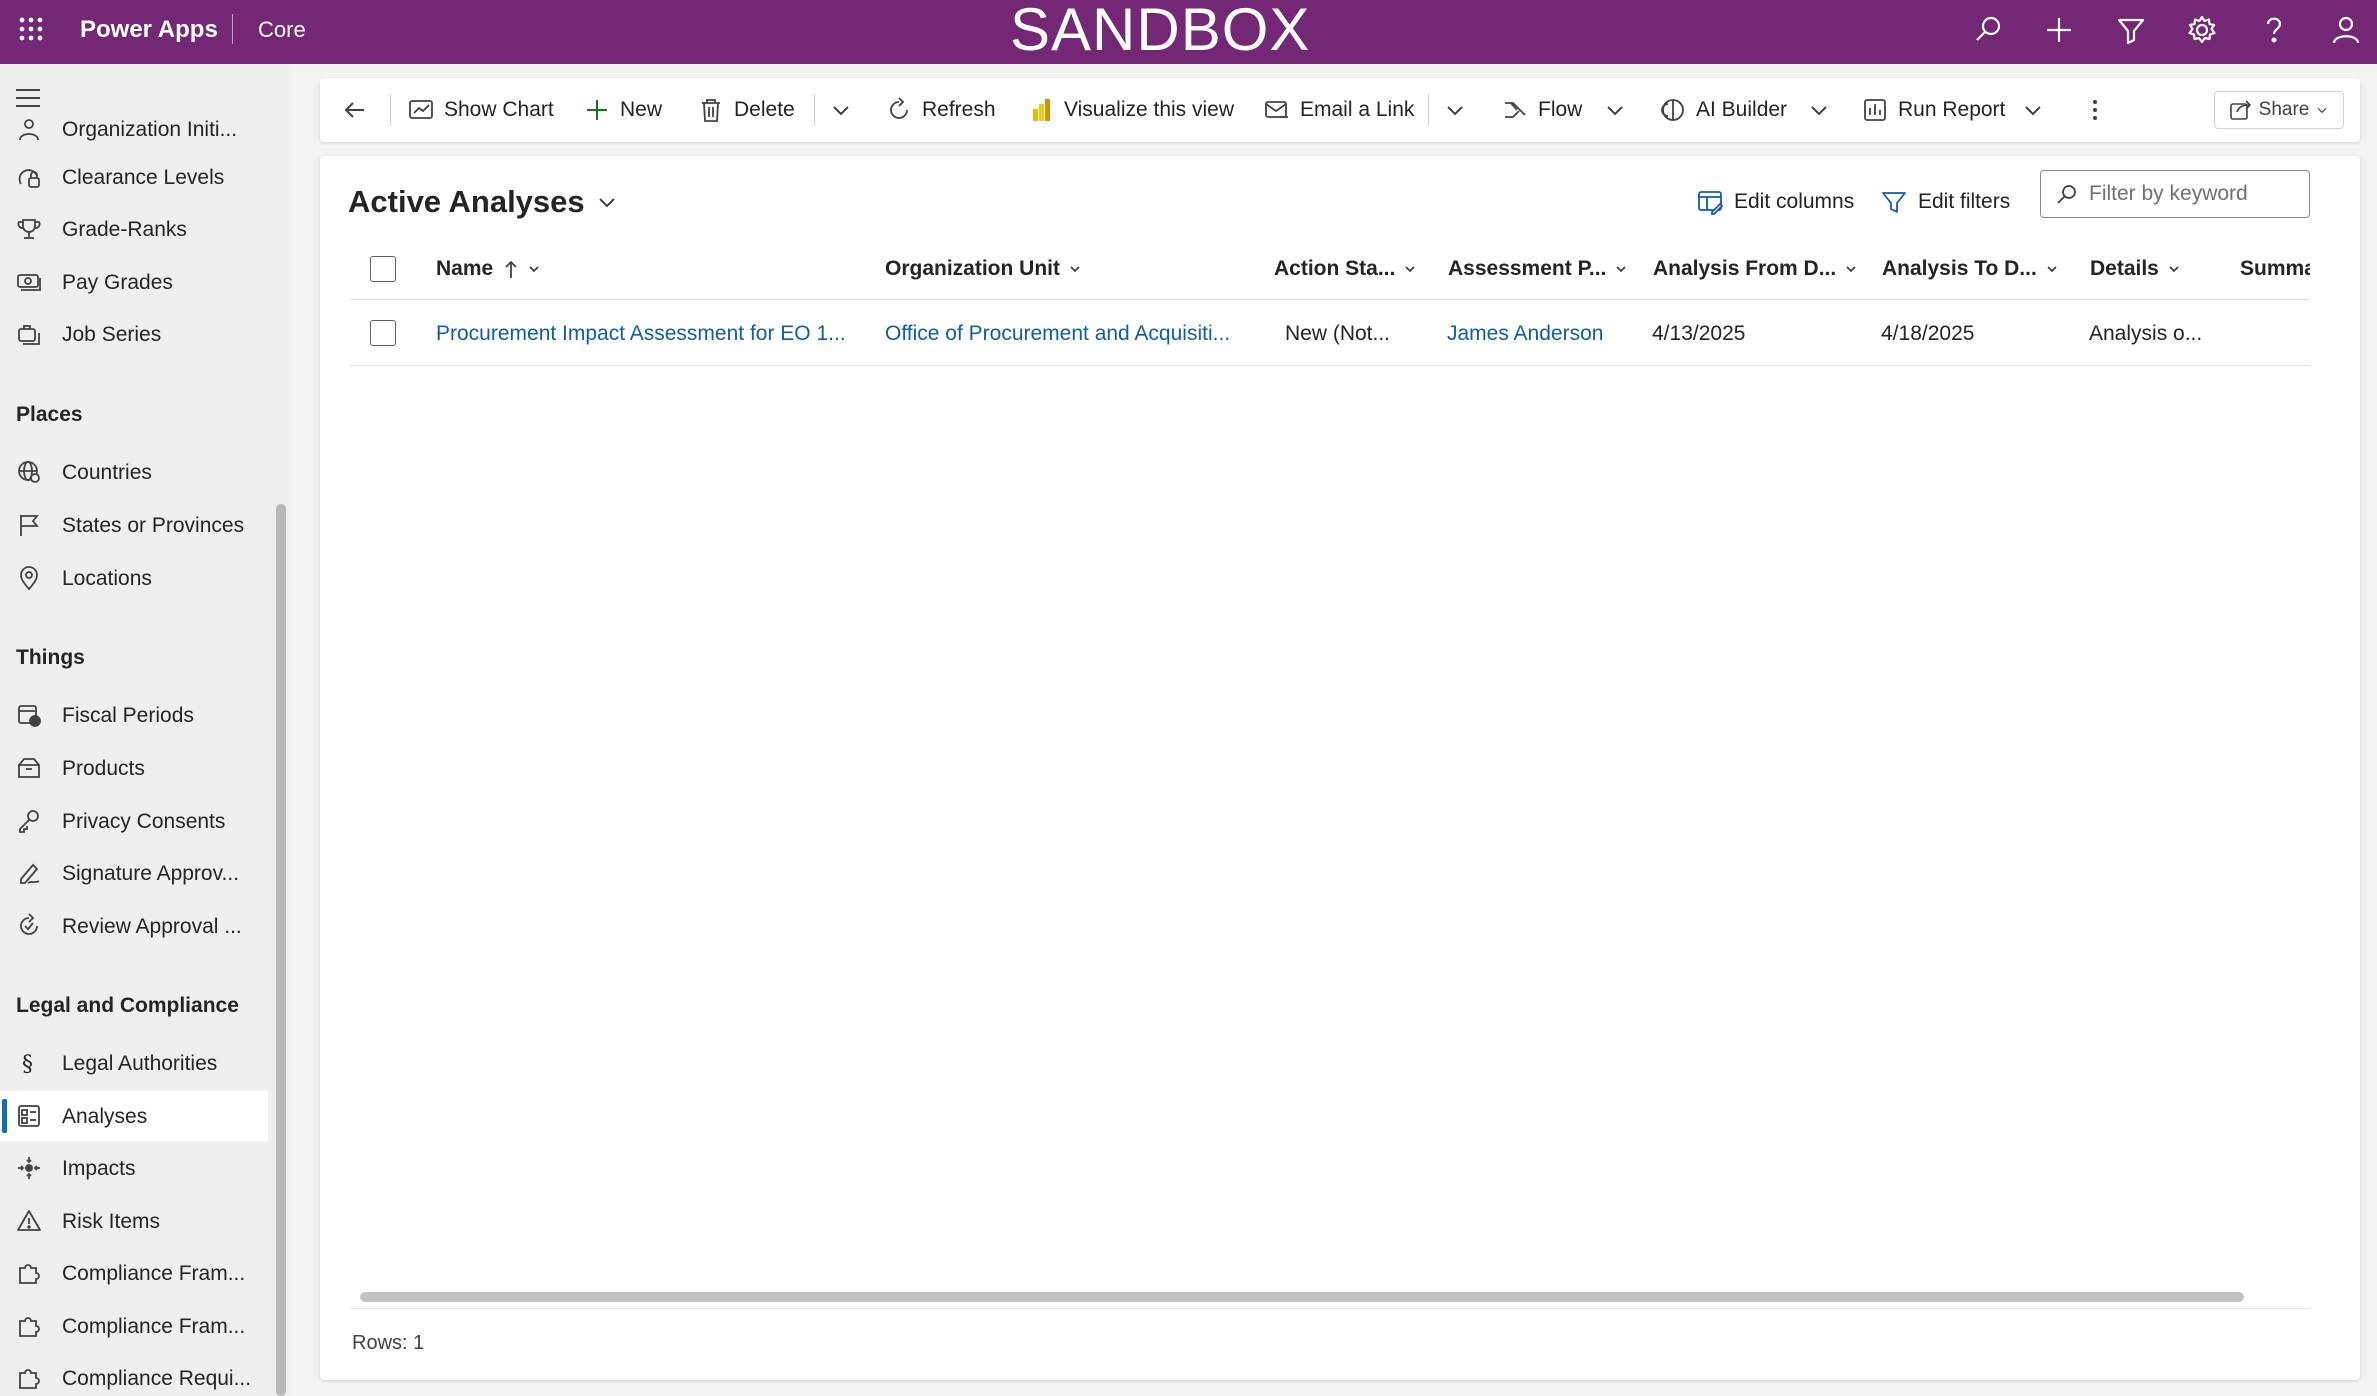  I want to click on sidebar-item-risk-items: Risk Items, so click(134, 1221).